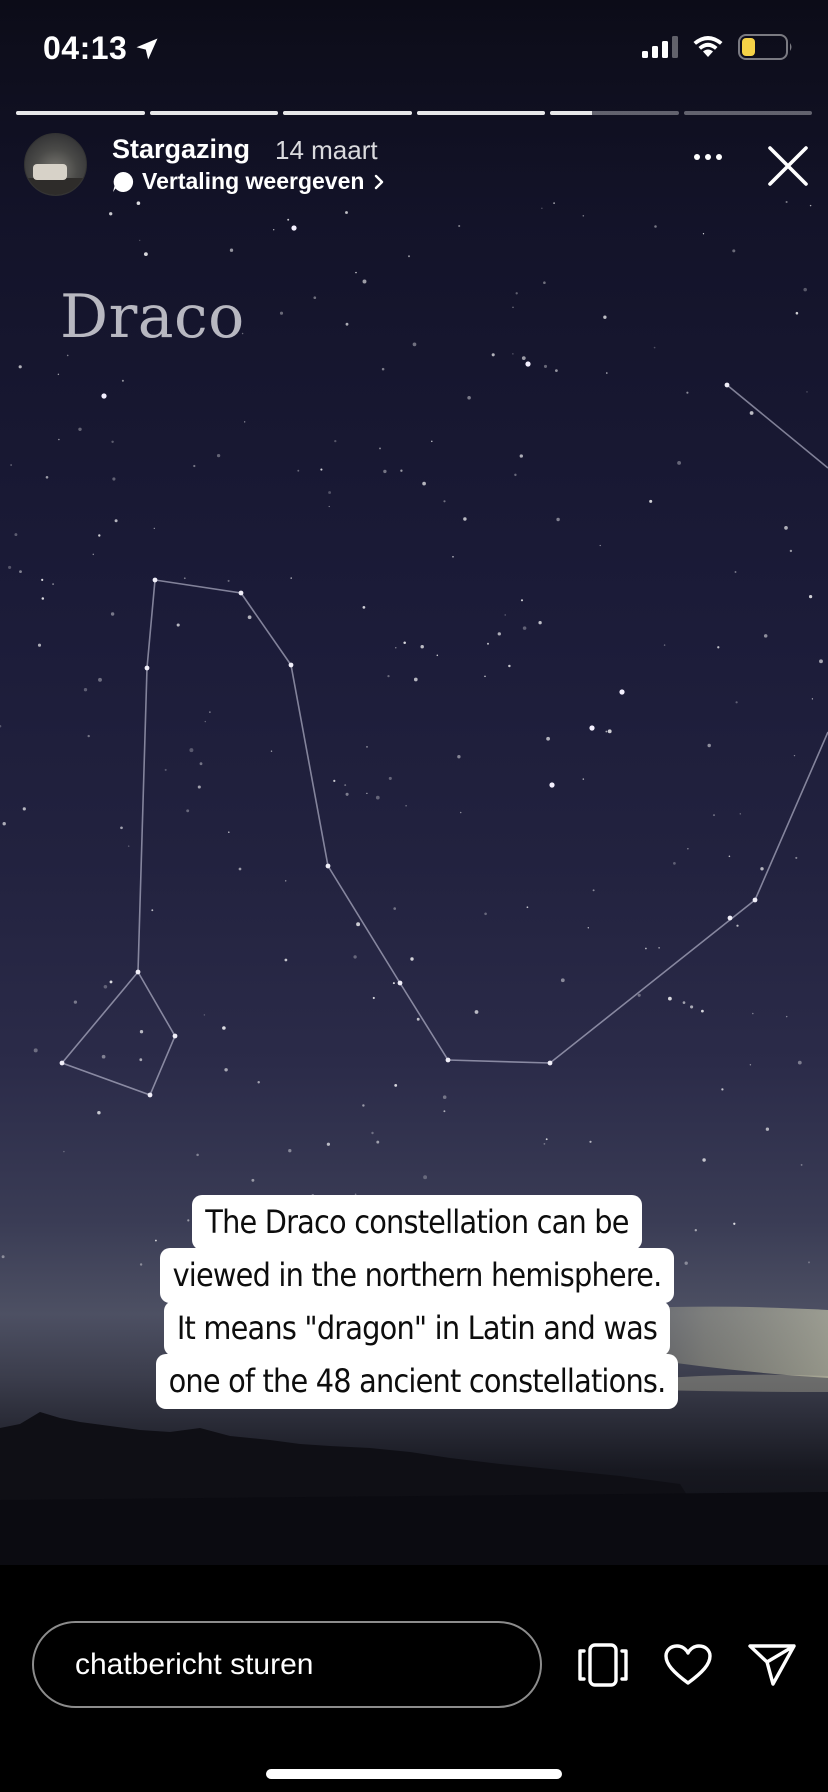 The height and width of the screenshot is (1792, 828). I want to click on more-options-button, so click(708, 157).